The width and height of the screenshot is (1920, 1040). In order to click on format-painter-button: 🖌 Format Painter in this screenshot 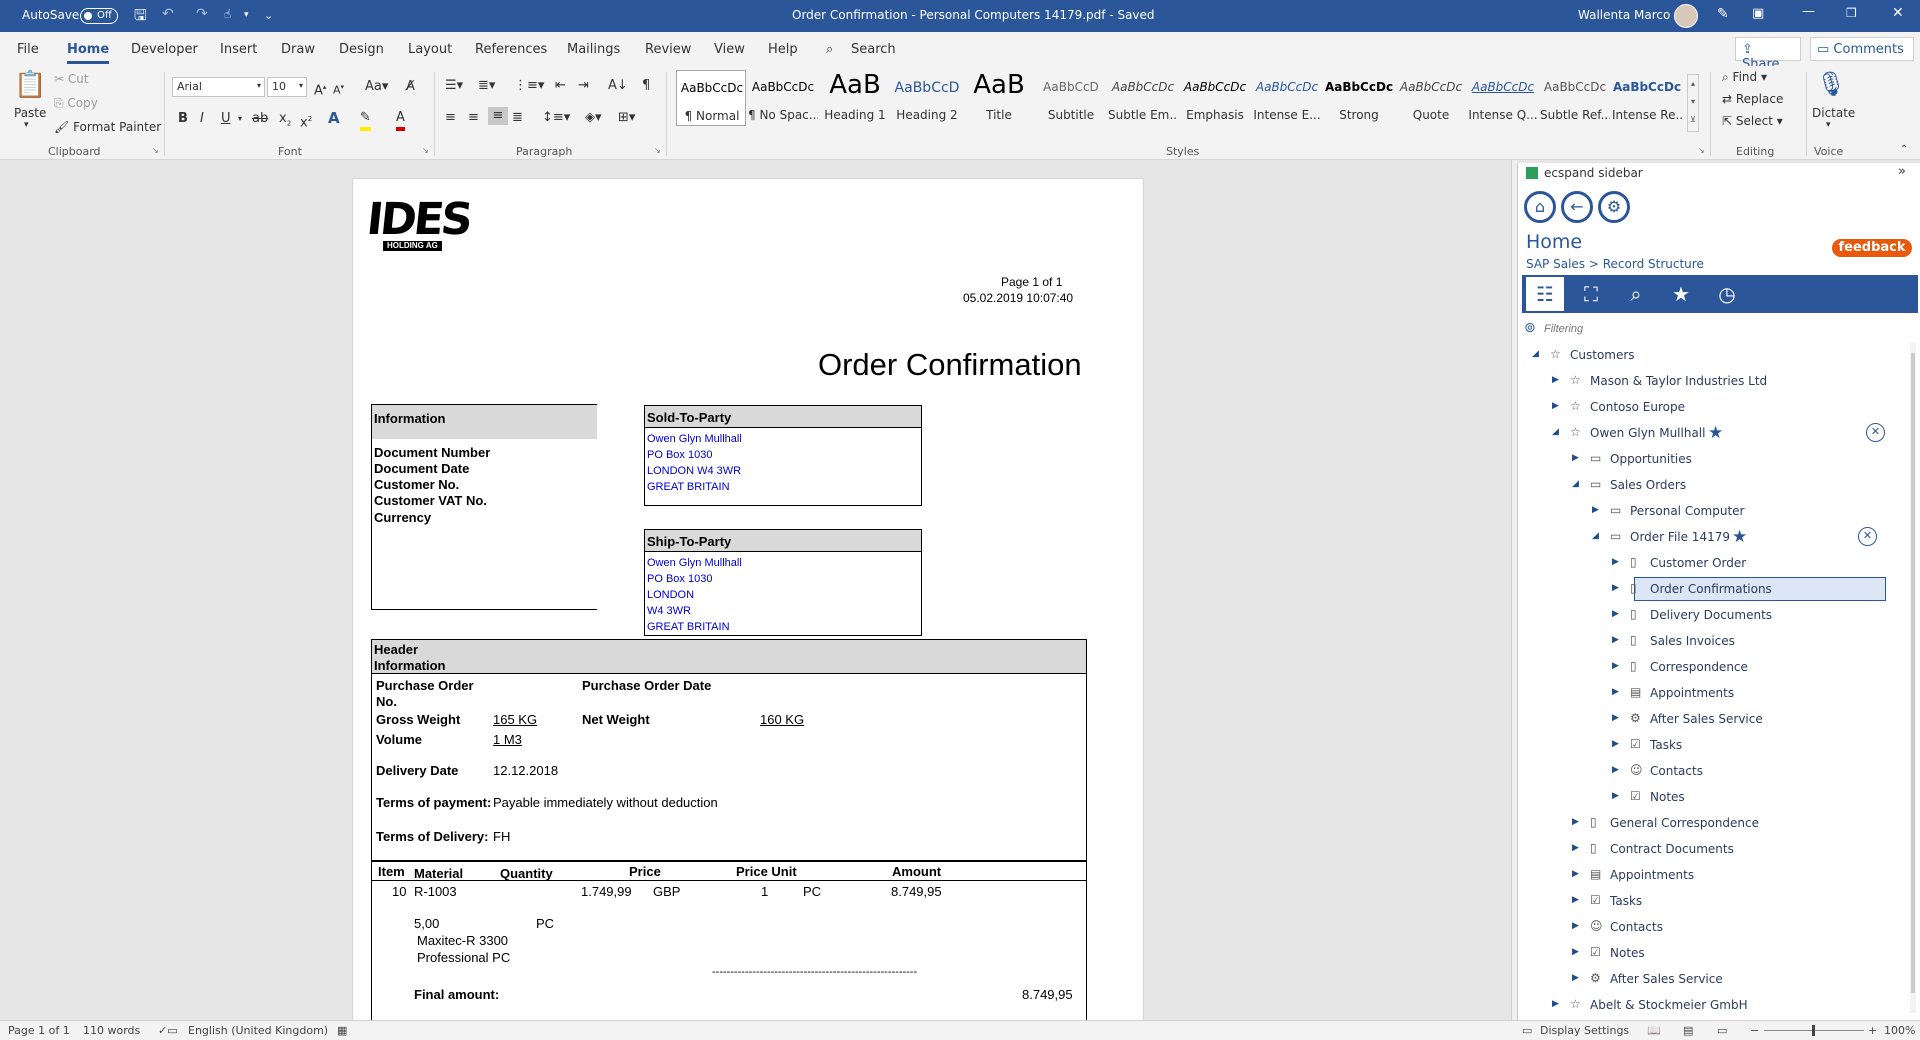, I will do `click(107, 127)`.